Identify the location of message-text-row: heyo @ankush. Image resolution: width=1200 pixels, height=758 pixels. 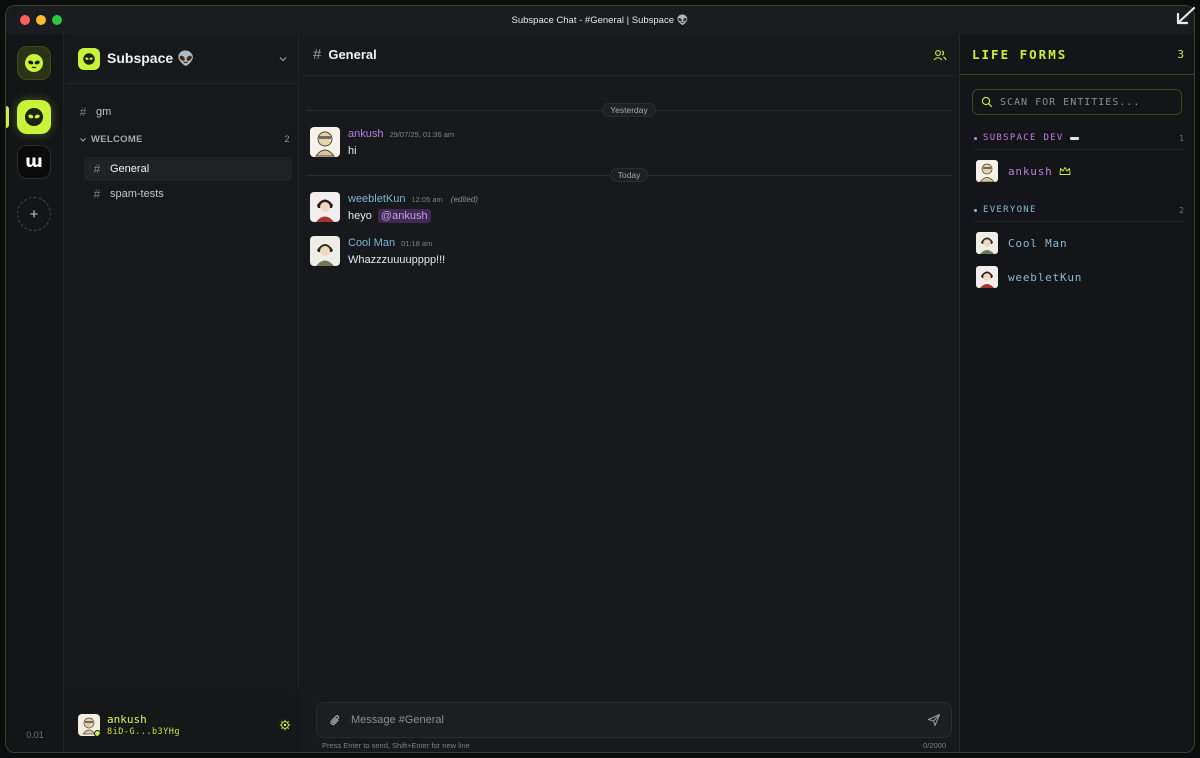
(389, 216).